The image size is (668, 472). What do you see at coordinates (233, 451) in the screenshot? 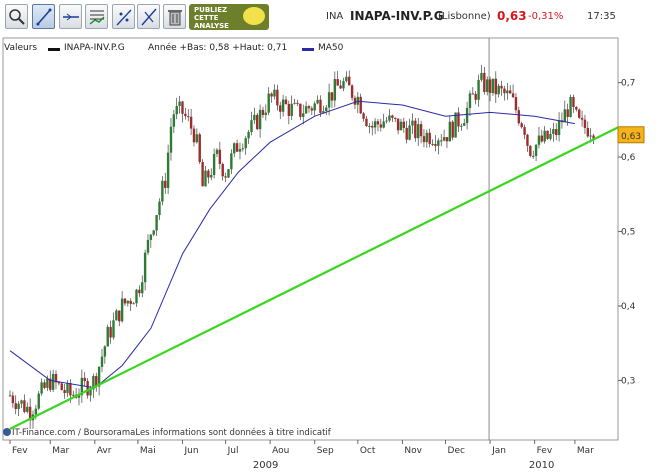
I see `x-month-label: Jul` at bounding box center [233, 451].